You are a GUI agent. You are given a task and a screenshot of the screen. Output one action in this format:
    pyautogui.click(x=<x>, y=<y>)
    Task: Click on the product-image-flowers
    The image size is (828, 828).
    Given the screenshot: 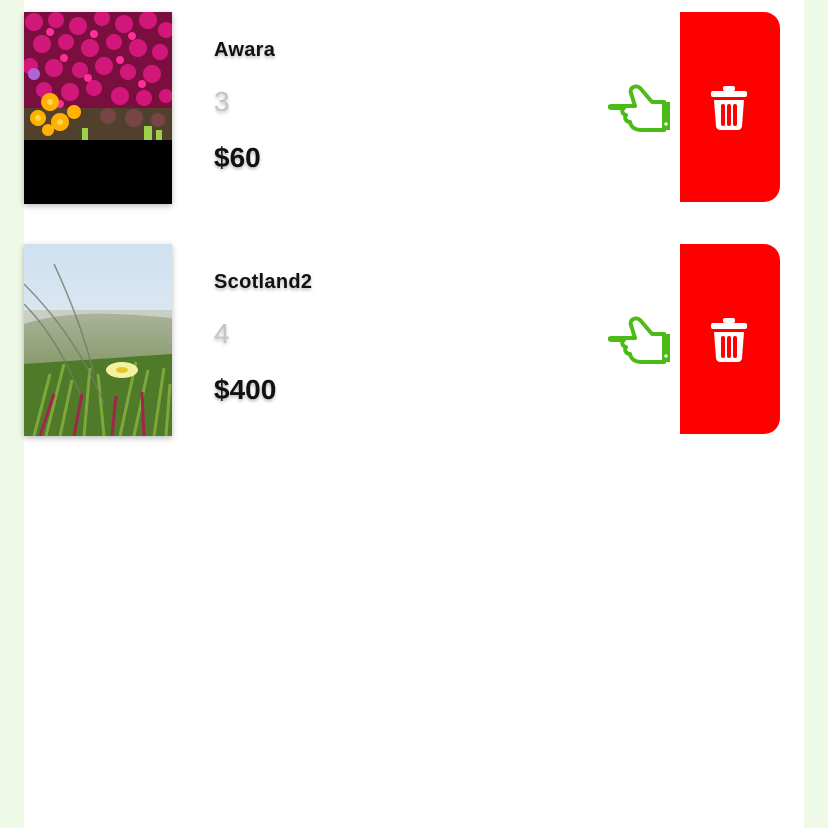 What is the action you would take?
    pyautogui.click(x=98, y=108)
    